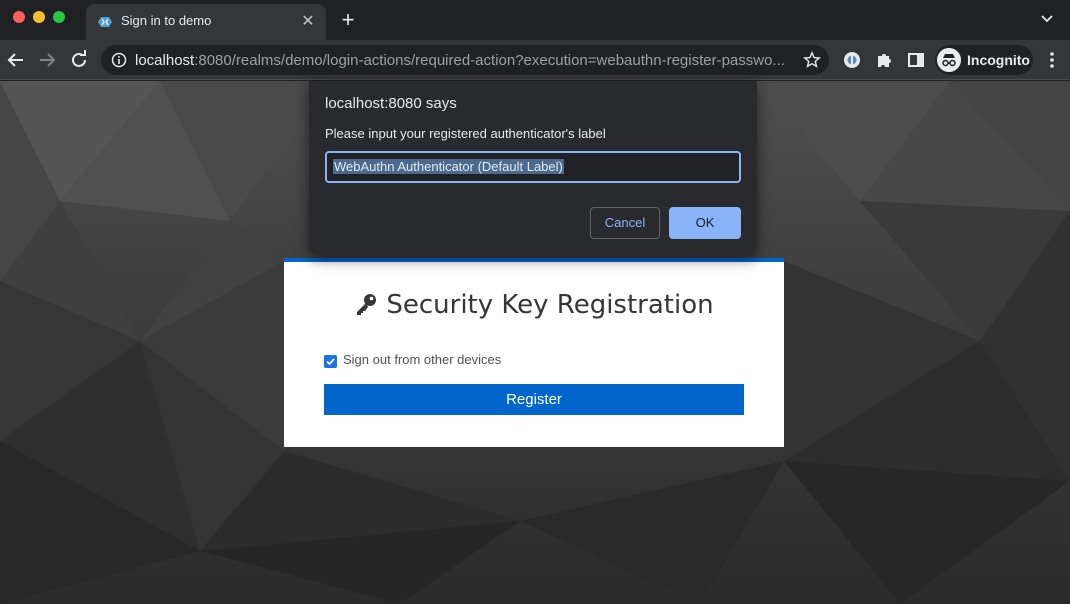 The image size is (1070, 604). I want to click on more-menu-icon, so click(1052, 60).